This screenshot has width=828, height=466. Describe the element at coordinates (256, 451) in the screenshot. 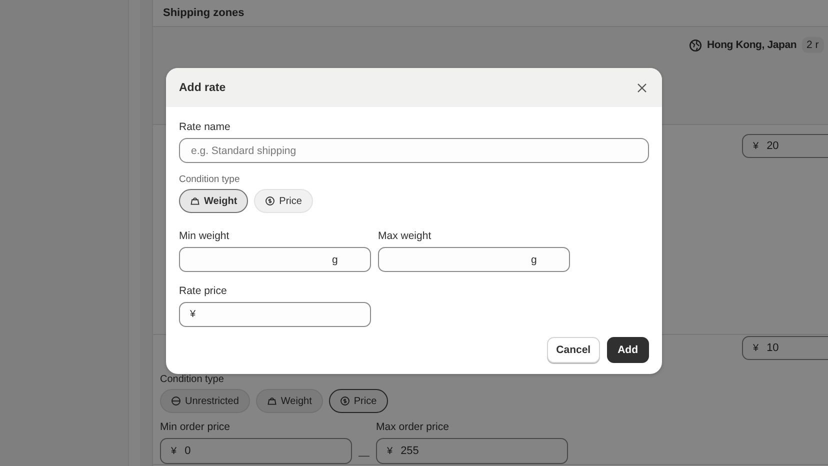

I see `min-price-field: ¥ 0` at that location.